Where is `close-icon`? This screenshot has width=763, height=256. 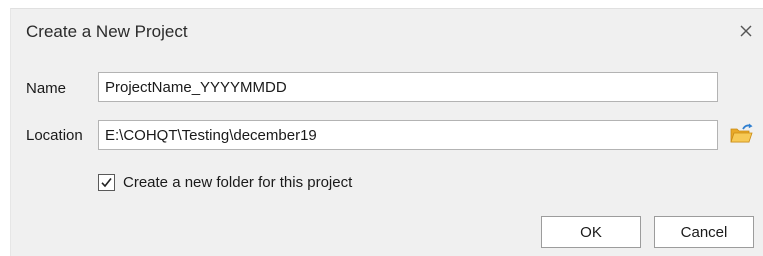
close-icon is located at coordinates (746, 31).